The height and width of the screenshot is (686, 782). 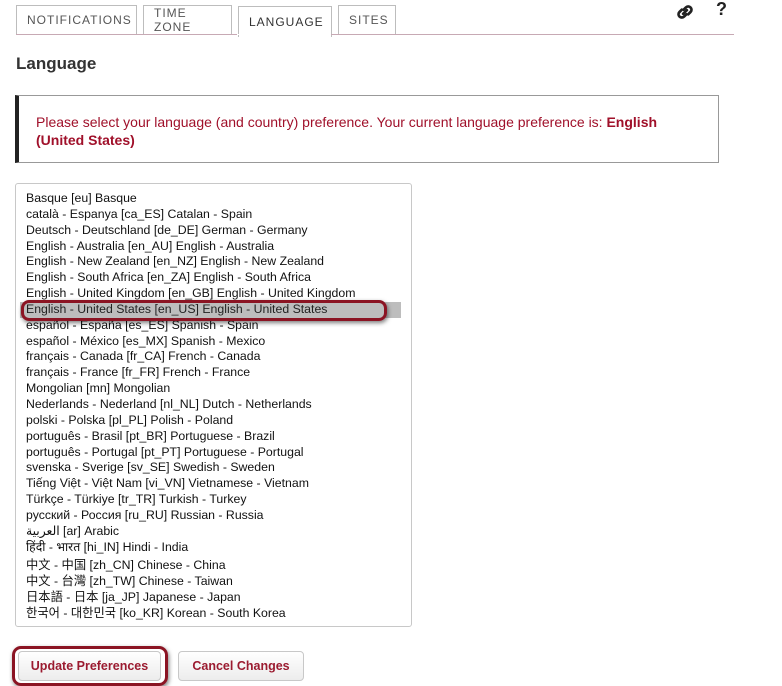 What do you see at coordinates (213, 389) in the screenshot?
I see `language-option: Mongolian [mn] Mongolian` at bounding box center [213, 389].